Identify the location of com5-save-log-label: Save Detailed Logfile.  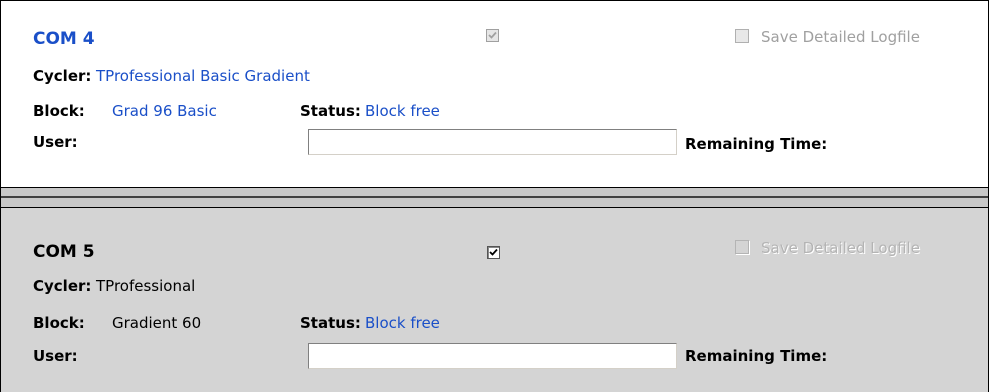
(840, 248).